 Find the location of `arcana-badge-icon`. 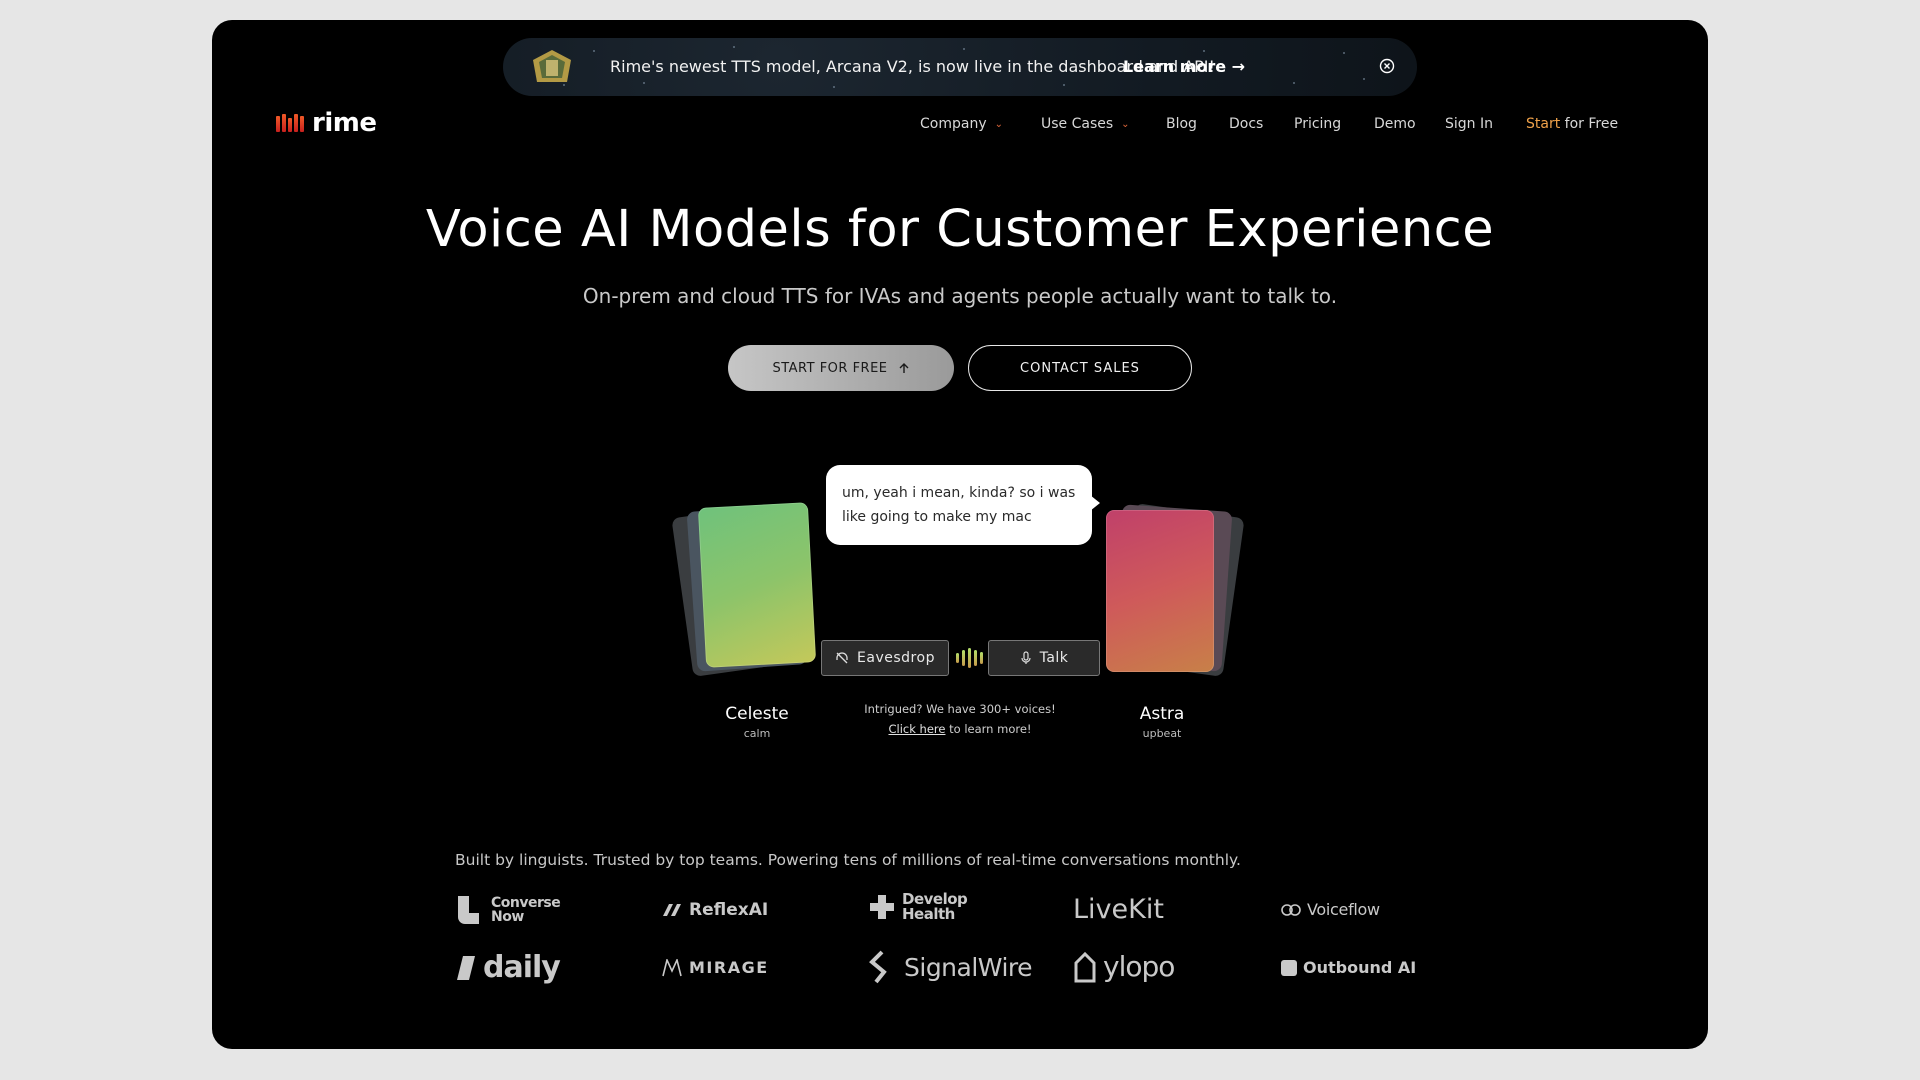

arcana-badge-icon is located at coordinates (552, 66).